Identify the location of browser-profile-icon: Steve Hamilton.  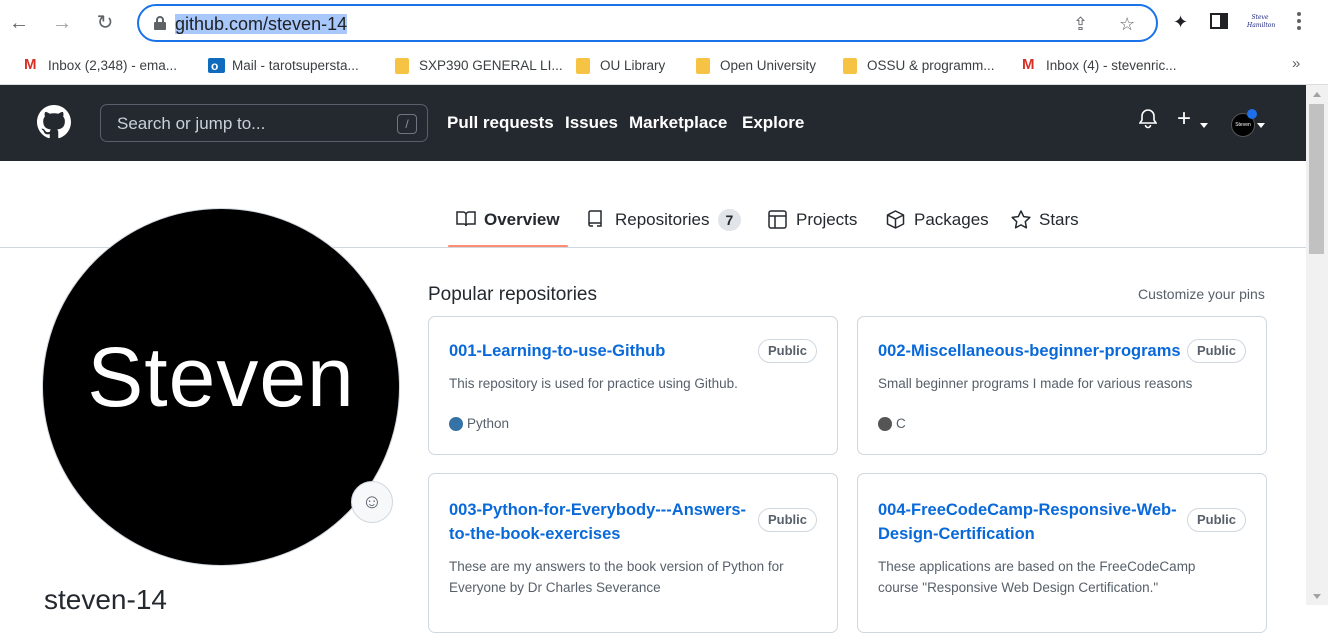
(1261, 23).